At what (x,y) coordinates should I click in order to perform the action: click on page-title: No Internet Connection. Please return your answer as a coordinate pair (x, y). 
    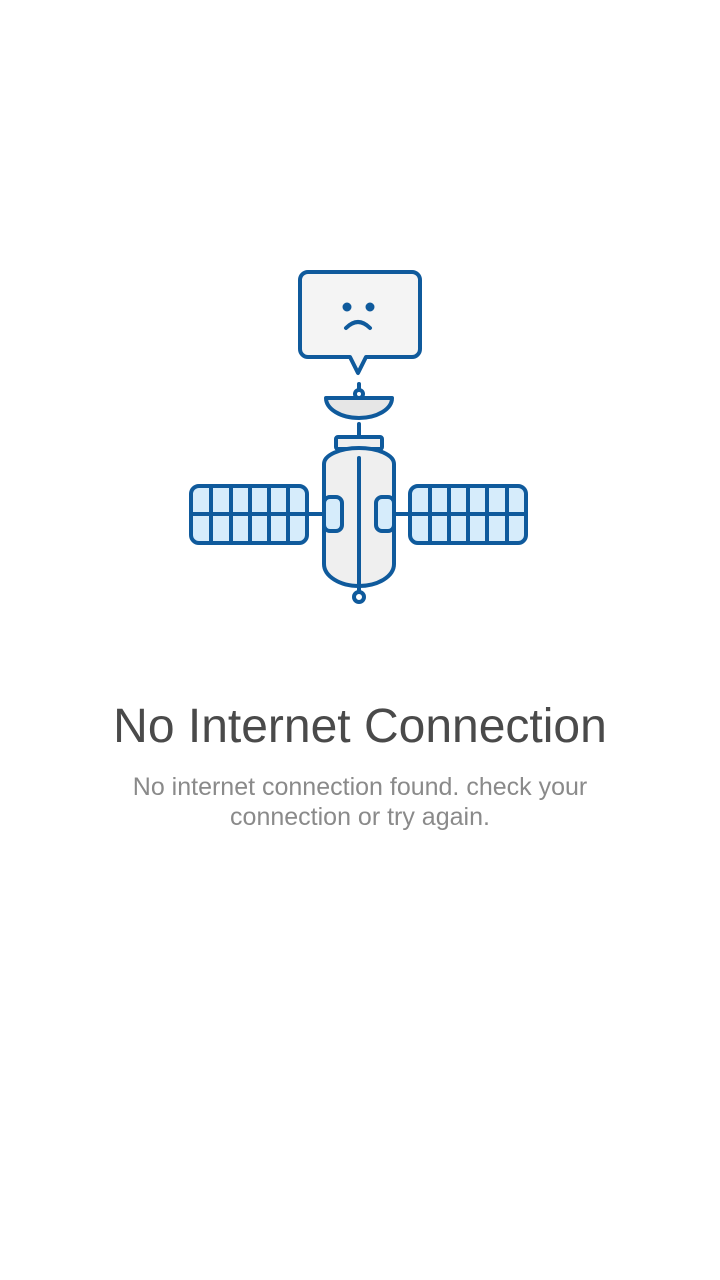
    Looking at the image, I should click on (360, 726).